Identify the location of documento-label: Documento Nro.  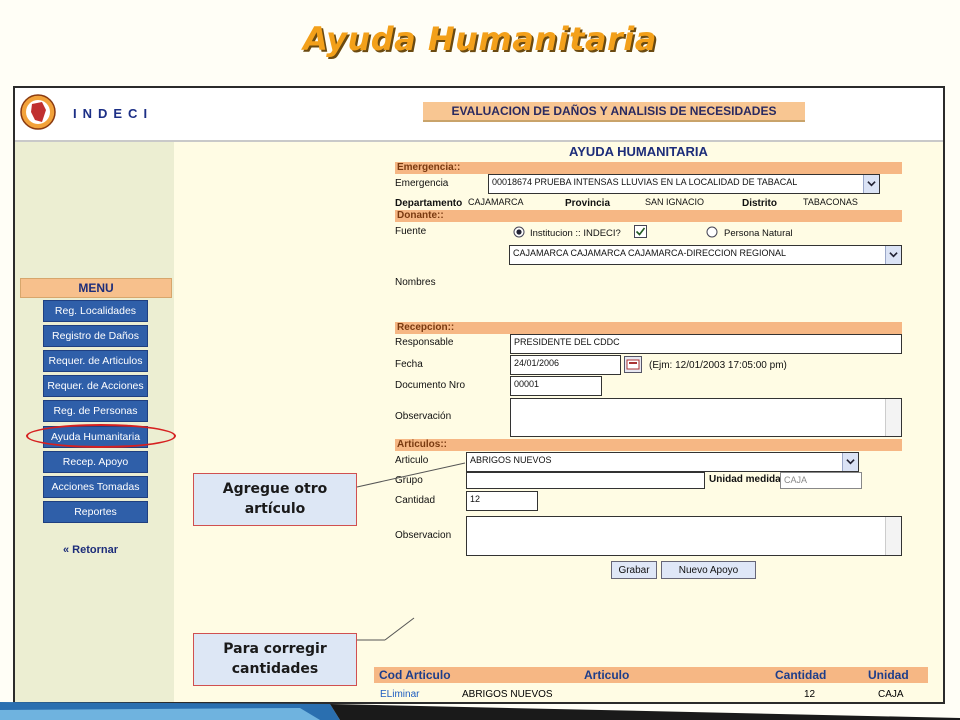
(430, 385).